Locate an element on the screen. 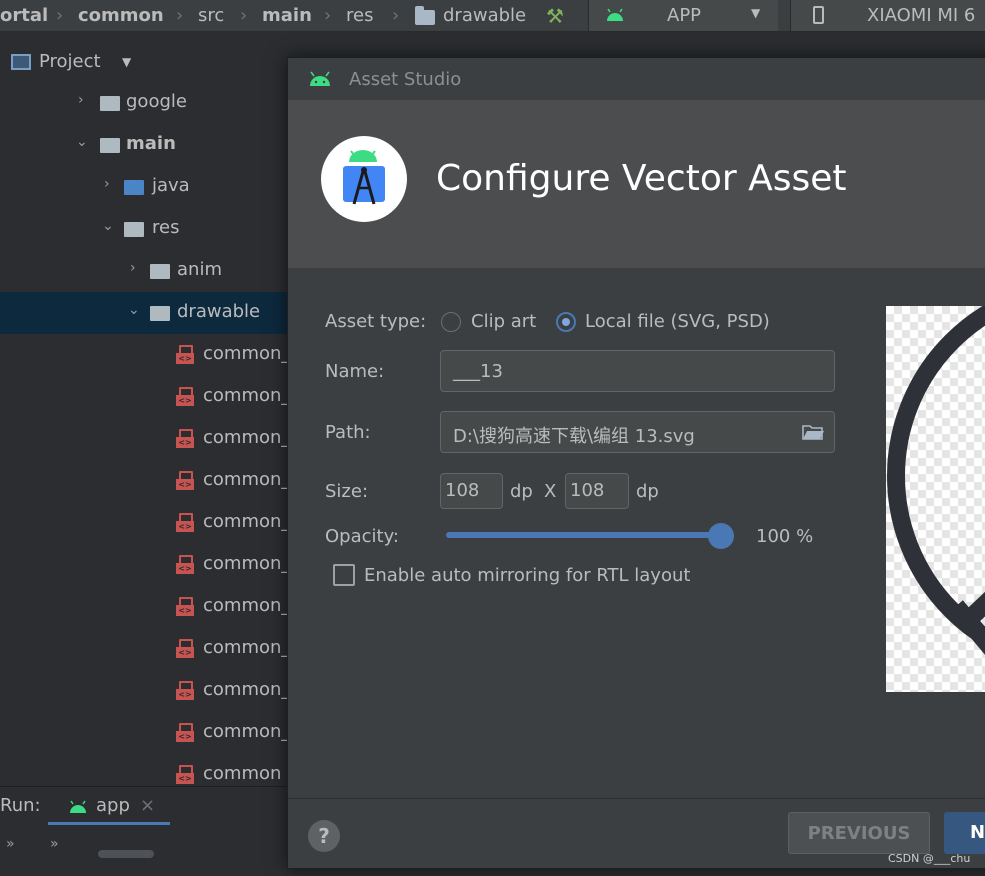 This screenshot has height=876, width=985. auto-mirroring-checkbox is located at coordinates (344, 575).